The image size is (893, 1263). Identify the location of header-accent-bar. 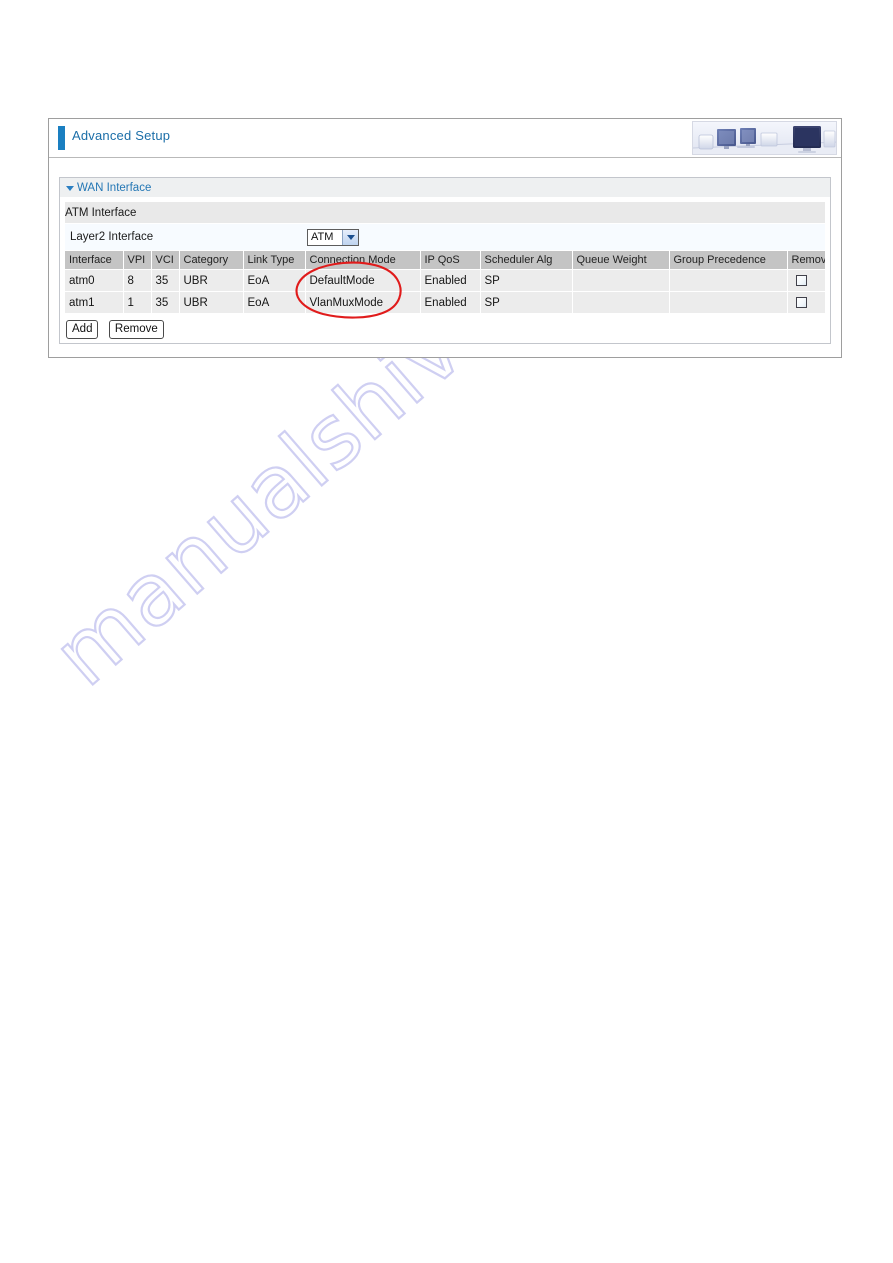
(61, 138).